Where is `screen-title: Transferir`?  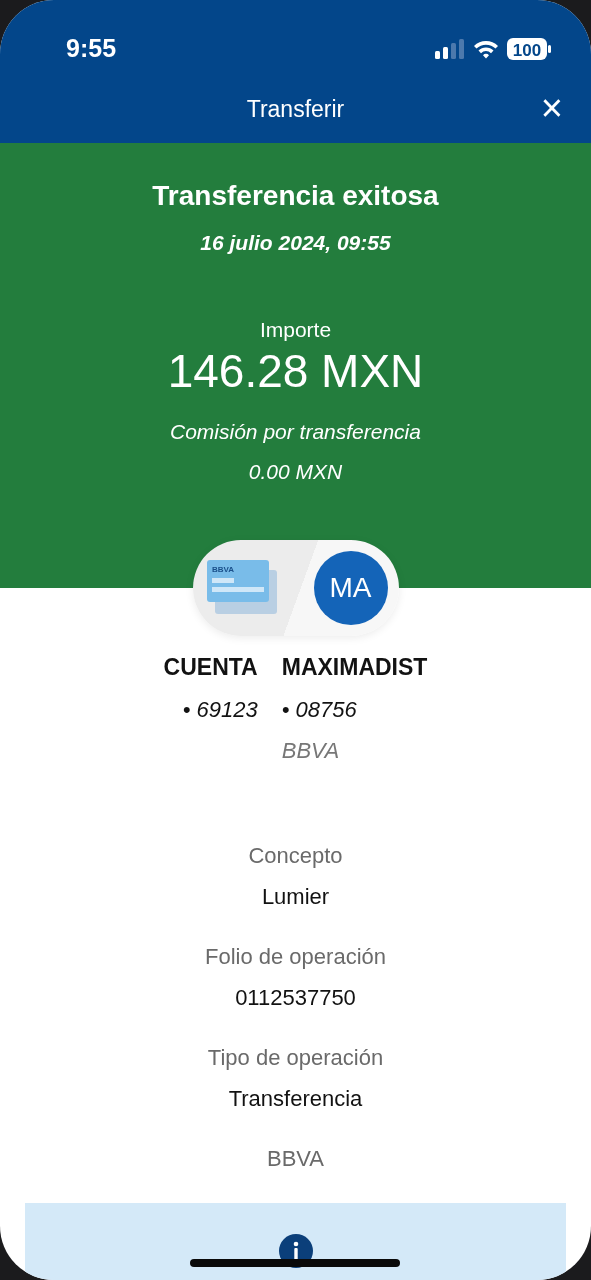 screen-title: Transferir is located at coordinates (295, 109).